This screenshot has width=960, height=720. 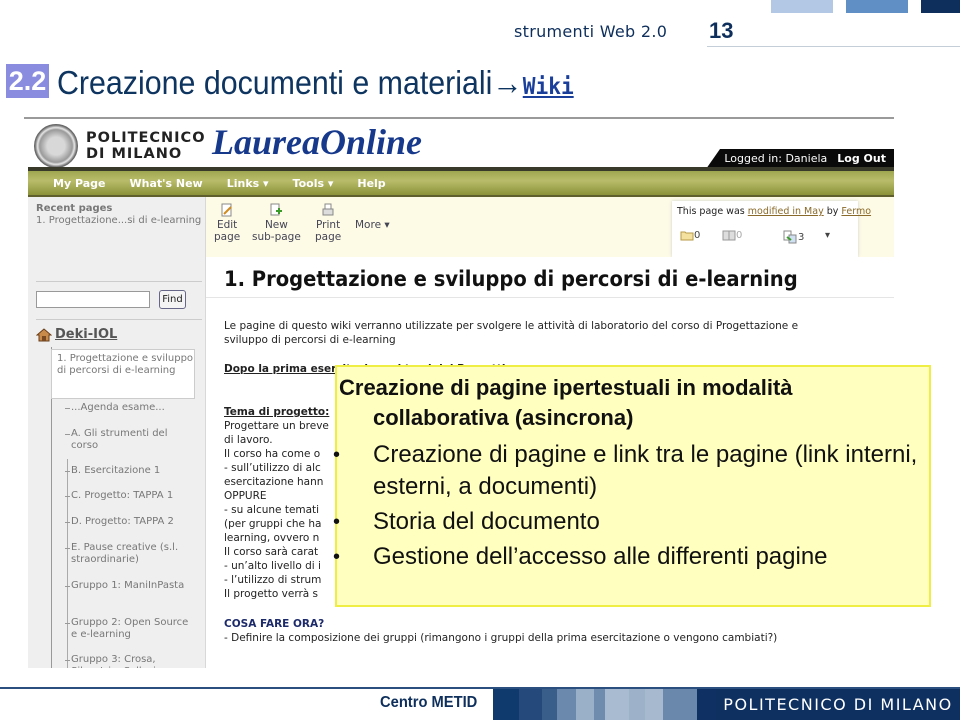 I want to click on slide-title-text: Creazione documenti e materiali, so click(x=275, y=82).